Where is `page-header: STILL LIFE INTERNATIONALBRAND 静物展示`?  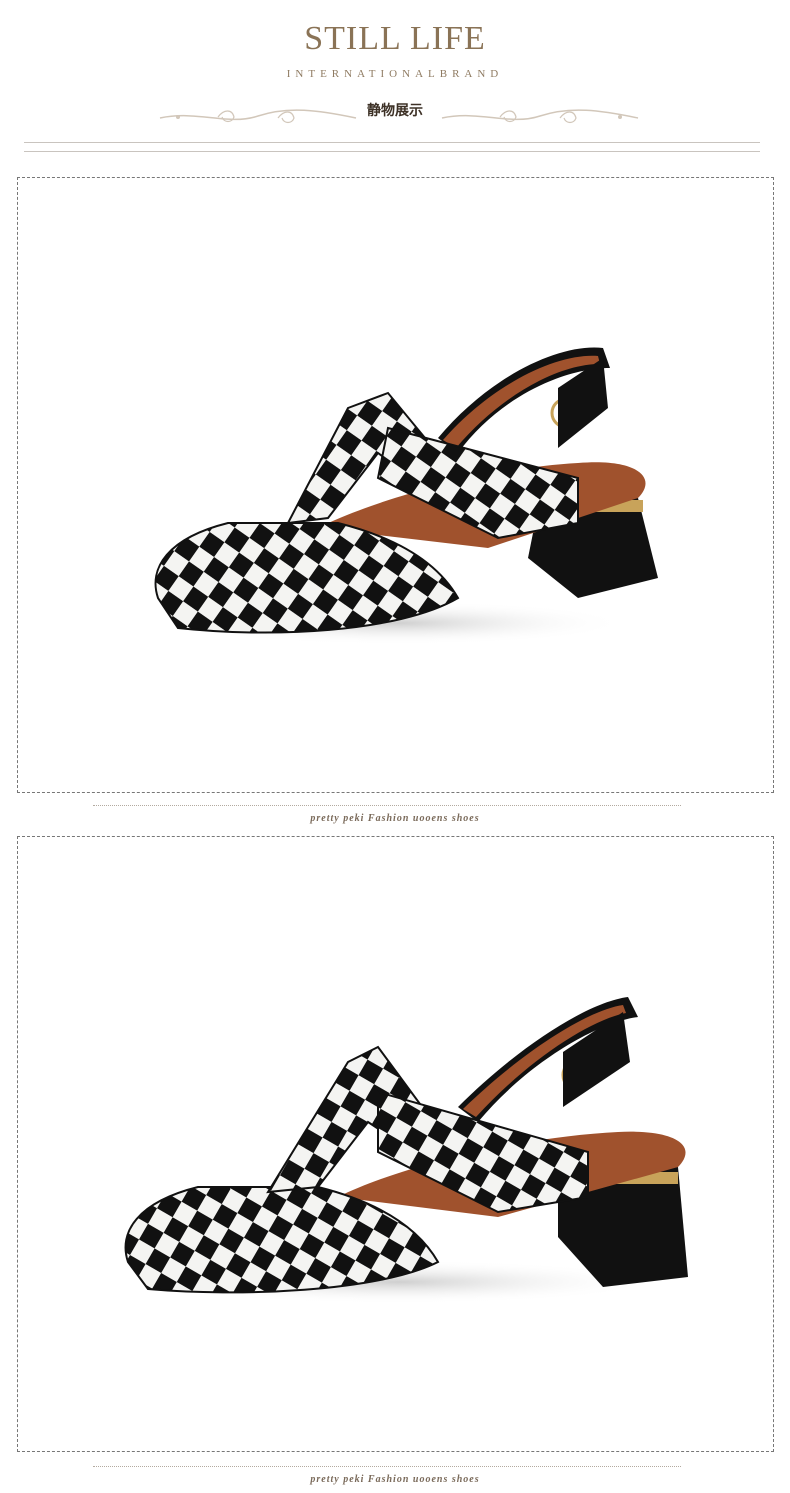
page-header: STILL LIFE INTERNATIONALBRAND 静物展示 is located at coordinates (395, 80).